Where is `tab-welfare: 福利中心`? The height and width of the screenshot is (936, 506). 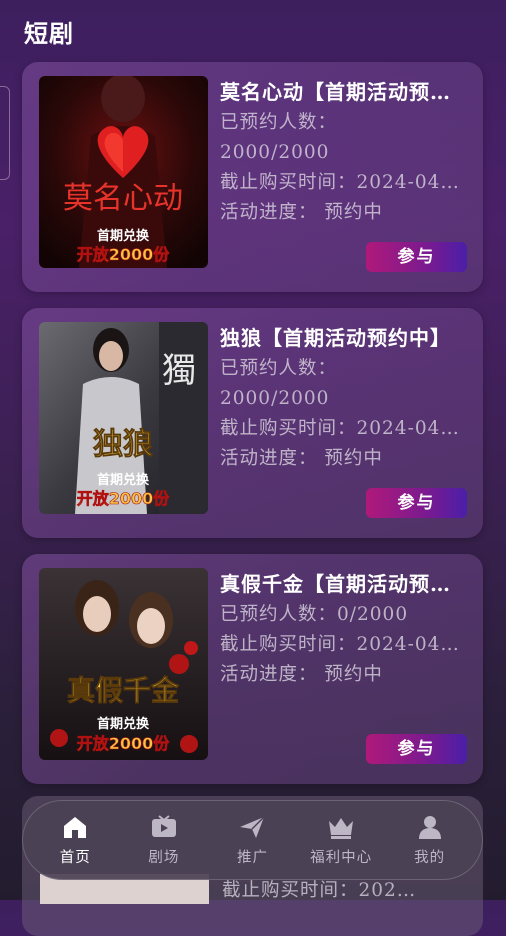 tab-welfare: 福利中心 is located at coordinates (341, 840).